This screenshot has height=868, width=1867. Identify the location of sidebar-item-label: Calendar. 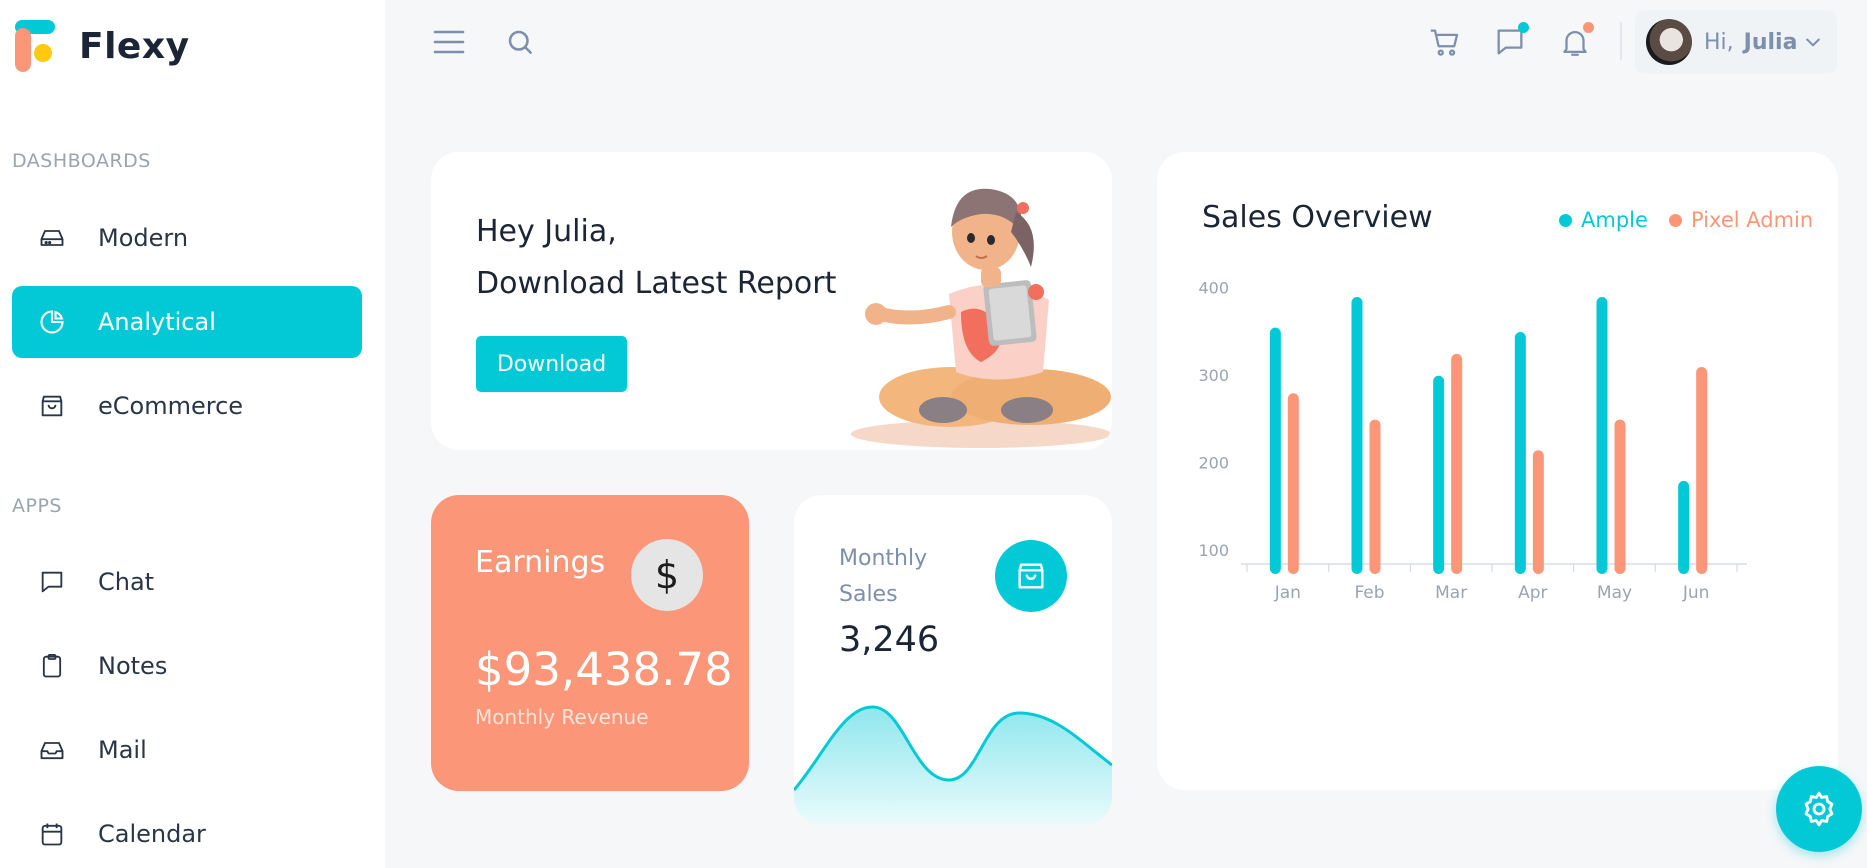
(152, 834).